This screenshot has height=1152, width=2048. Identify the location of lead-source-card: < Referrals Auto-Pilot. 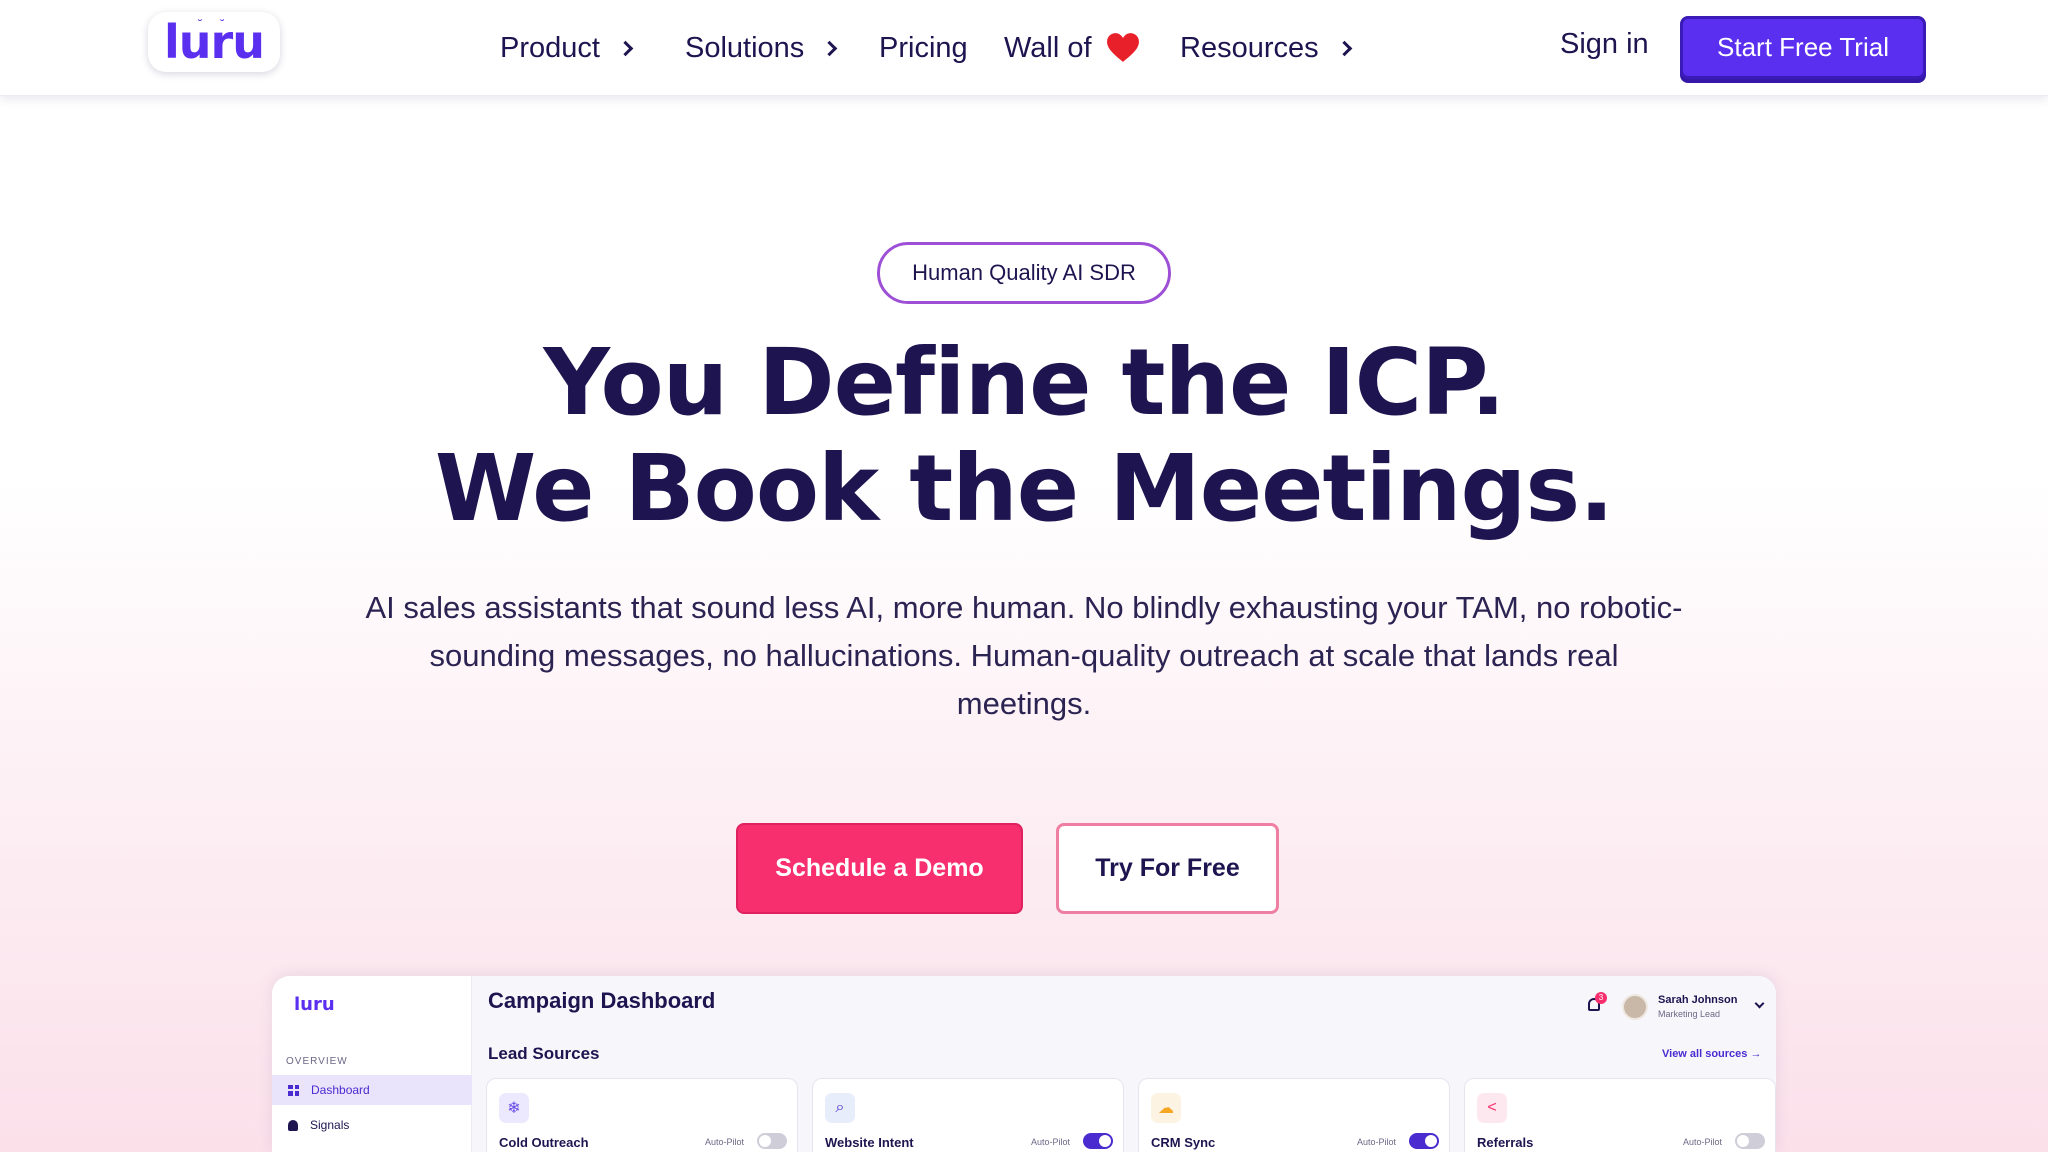
(1620, 1115).